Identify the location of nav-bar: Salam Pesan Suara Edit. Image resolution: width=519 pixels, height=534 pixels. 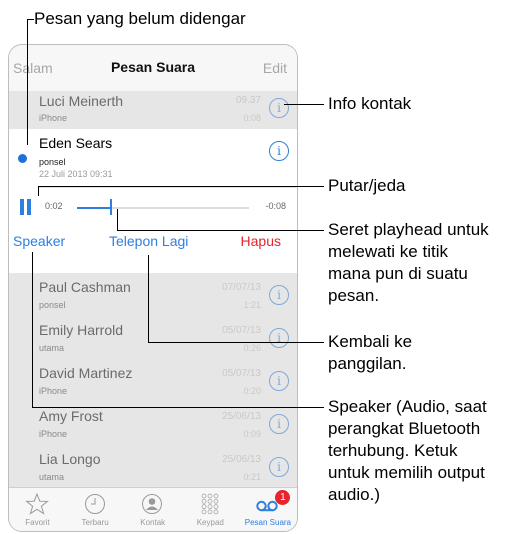
(153, 68).